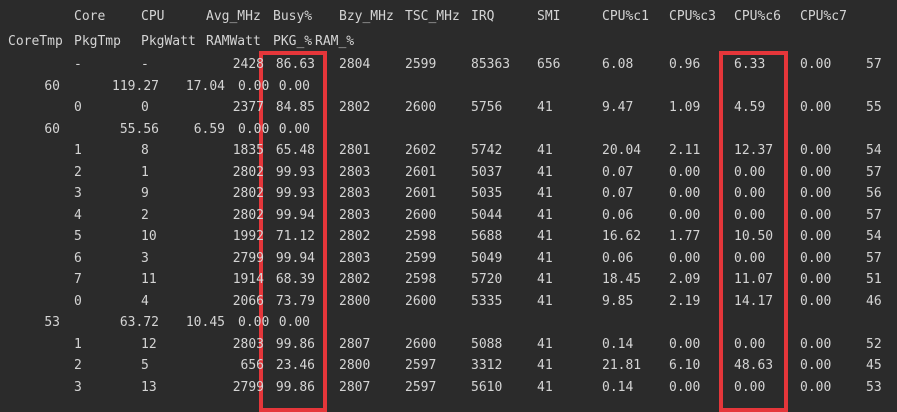  Describe the element at coordinates (153, 16) in the screenshot. I see `column-header: CPU` at that location.